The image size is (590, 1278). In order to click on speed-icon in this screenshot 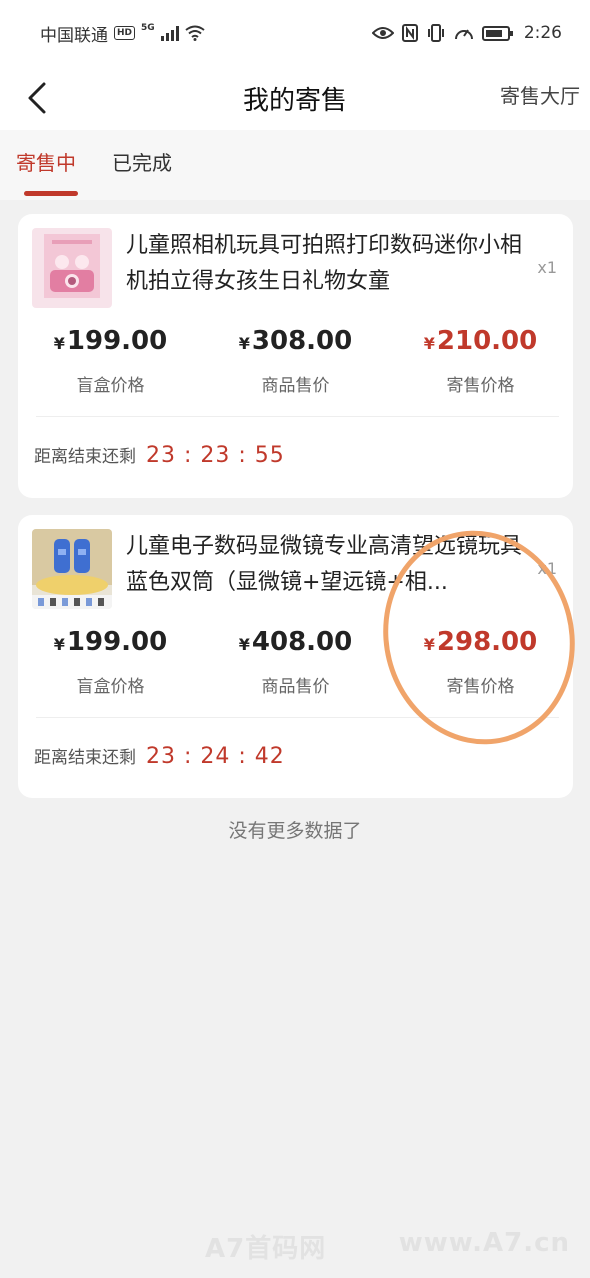, I will do `click(463, 34)`.